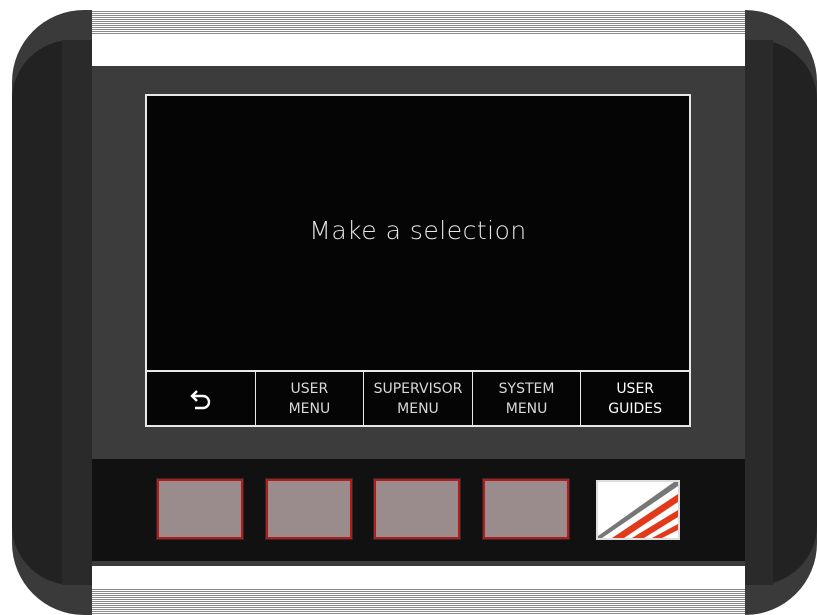 The image size is (817, 615). What do you see at coordinates (526, 388) in the screenshot?
I see `softkey-label-line1: SYSTEM` at bounding box center [526, 388].